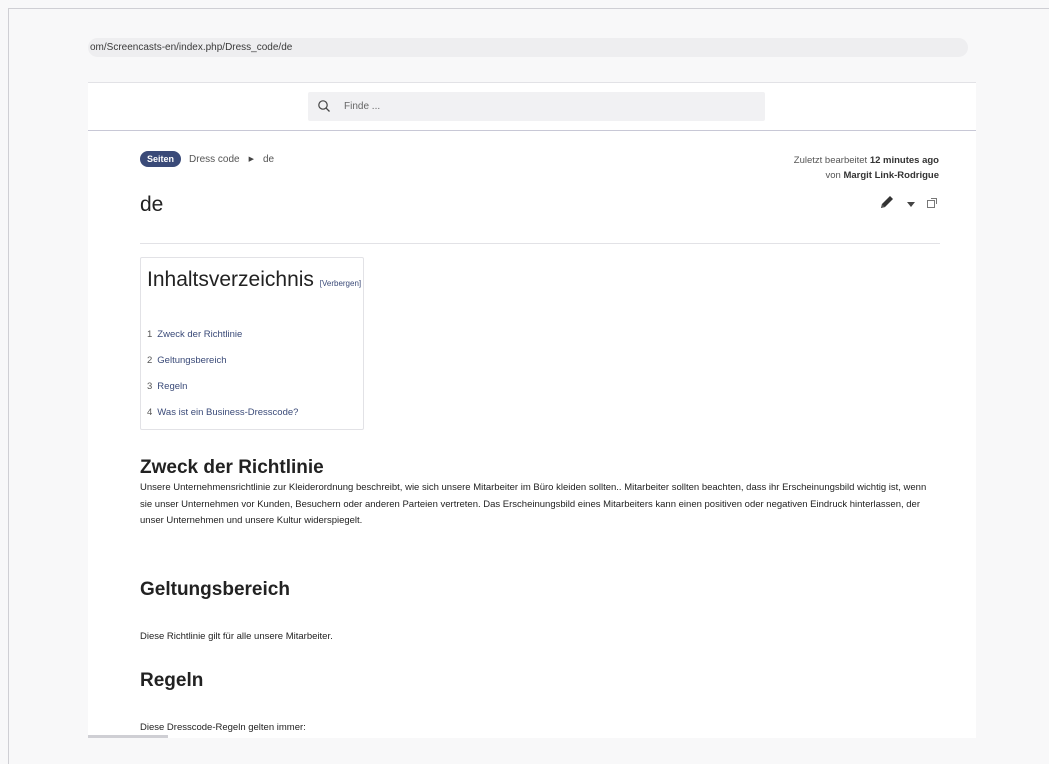 The height and width of the screenshot is (764, 1049). I want to click on page-tools, so click(908, 204).